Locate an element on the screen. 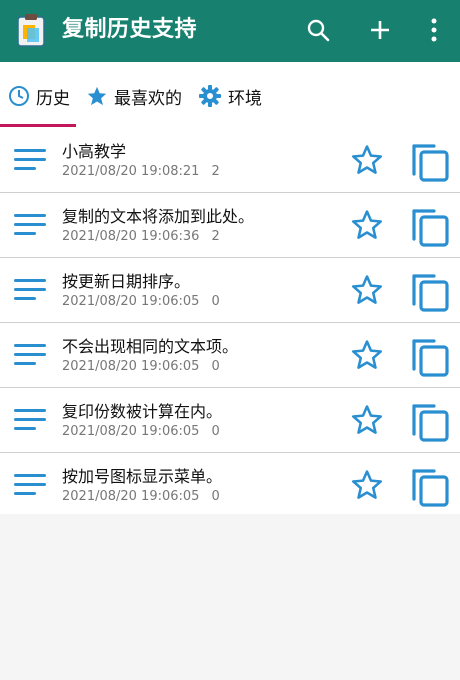  tab-label: 最喜欢的 is located at coordinates (148, 98).